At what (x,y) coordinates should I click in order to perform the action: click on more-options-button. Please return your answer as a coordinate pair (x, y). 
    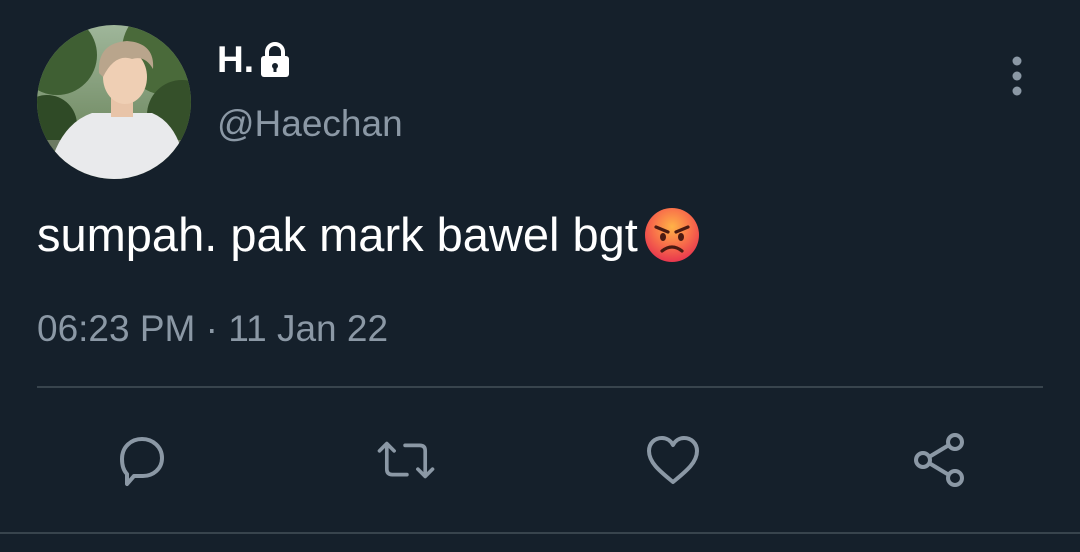
    Looking at the image, I should click on (1017, 76).